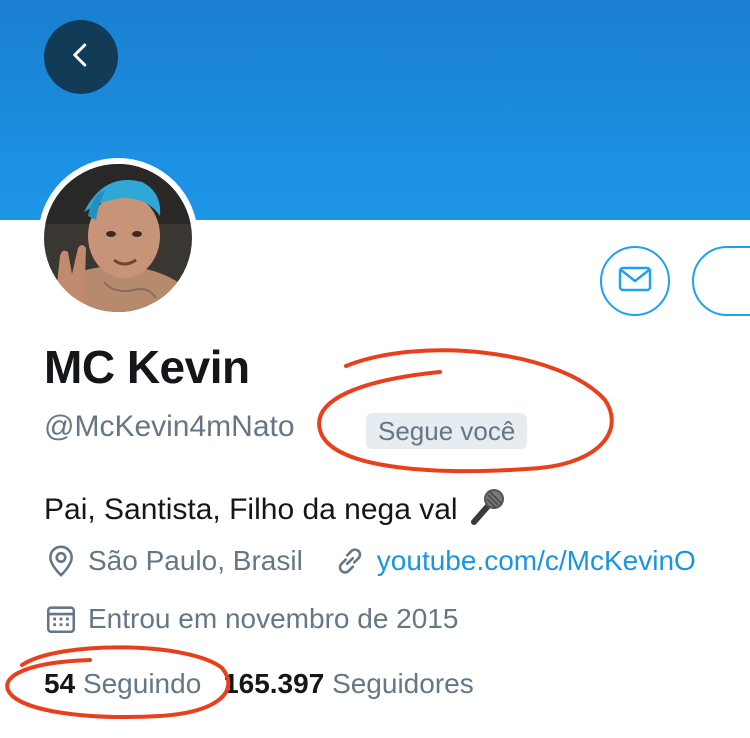 The width and height of the screenshot is (750, 738). I want to click on envelope-icon, so click(635, 281).